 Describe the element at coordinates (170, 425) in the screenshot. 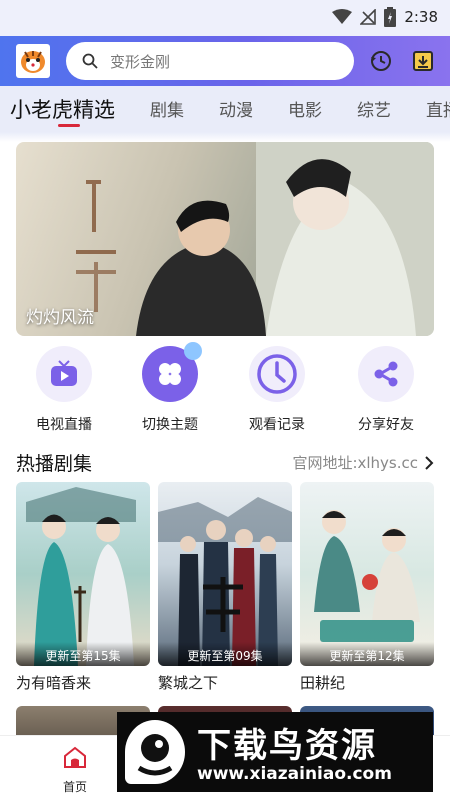

I see `quick-action-label: 切换主题` at that location.